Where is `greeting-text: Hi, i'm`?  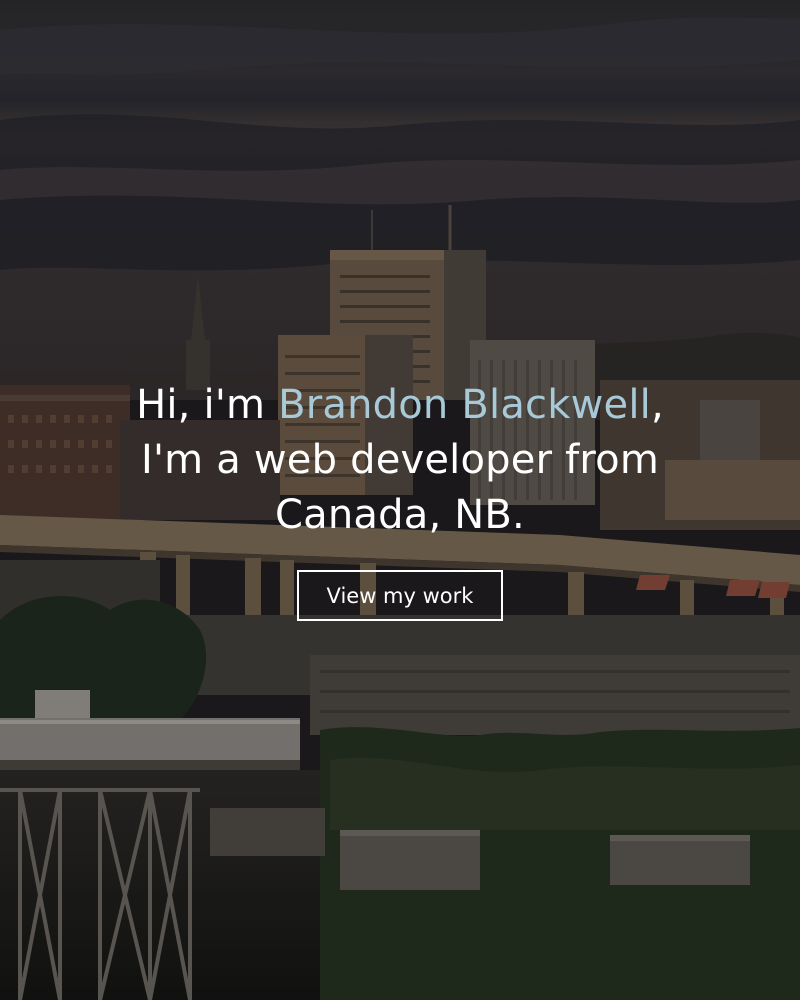
greeting-text: Hi, i'm is located at coordinates (207, 405).